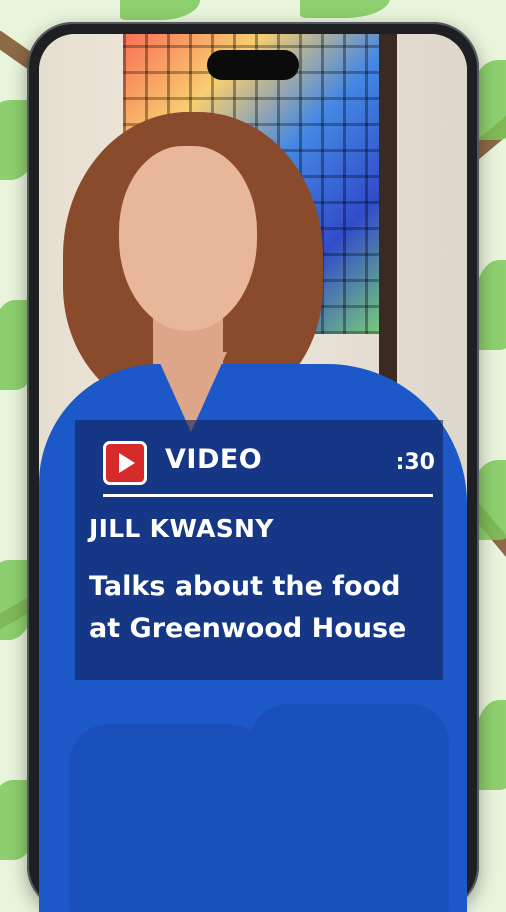 The height and width of the screenshot is (912, 506). Describe the element at coordinates (214, 459) in the screenshot. I see `video-label: VIDEO` at that location.